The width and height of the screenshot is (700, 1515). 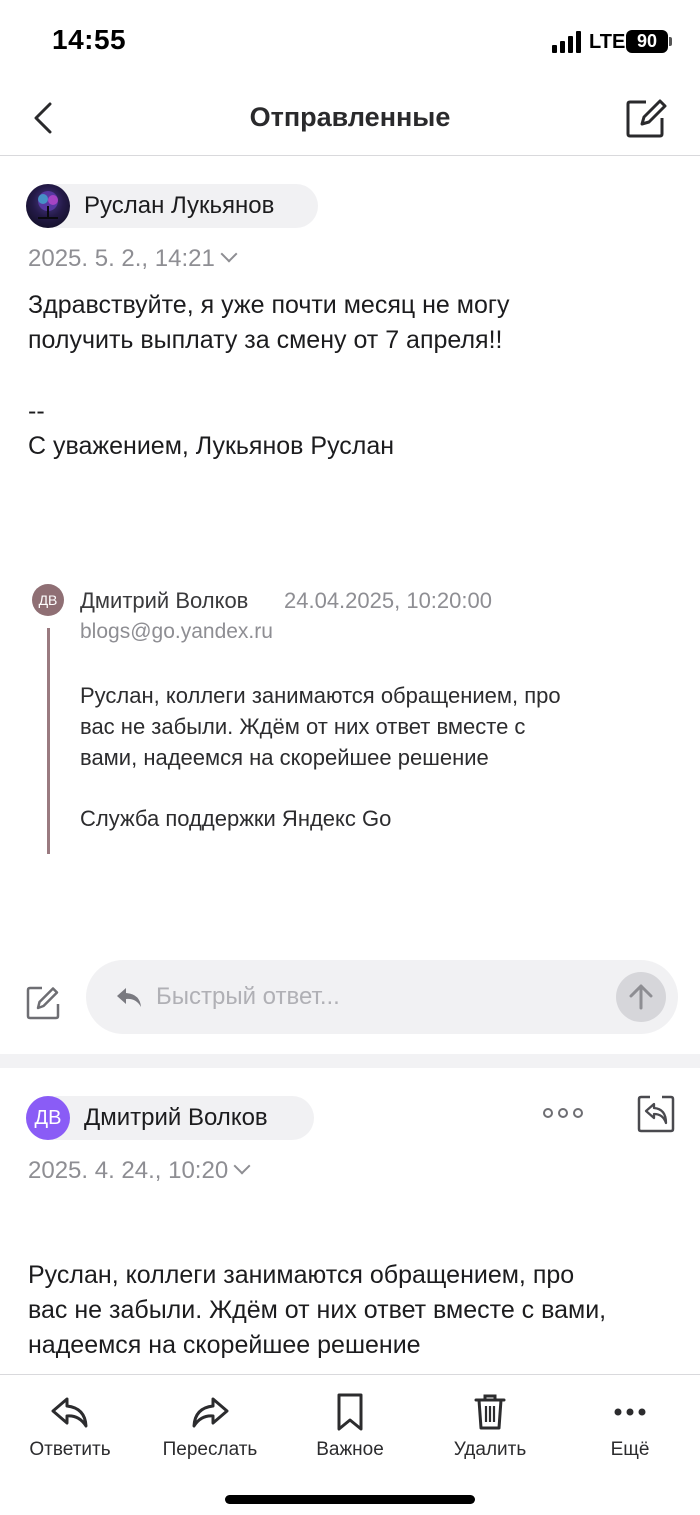 I want to click on reply-box-icon, so click(x=656, y=1114).